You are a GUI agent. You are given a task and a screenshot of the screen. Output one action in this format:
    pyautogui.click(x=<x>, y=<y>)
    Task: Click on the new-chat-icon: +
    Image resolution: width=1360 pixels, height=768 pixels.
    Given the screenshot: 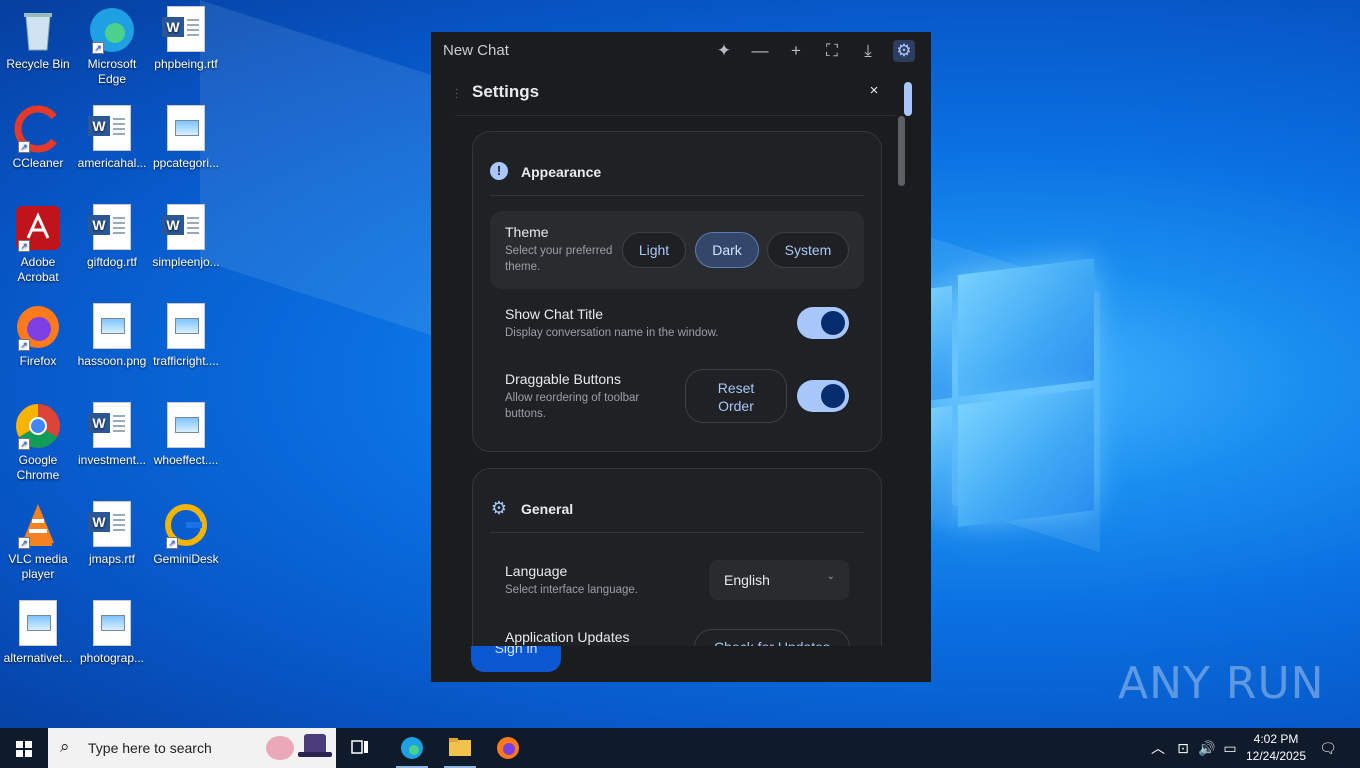 What is the action you would take?
    pyautogui.click(x=796, y=51)
    